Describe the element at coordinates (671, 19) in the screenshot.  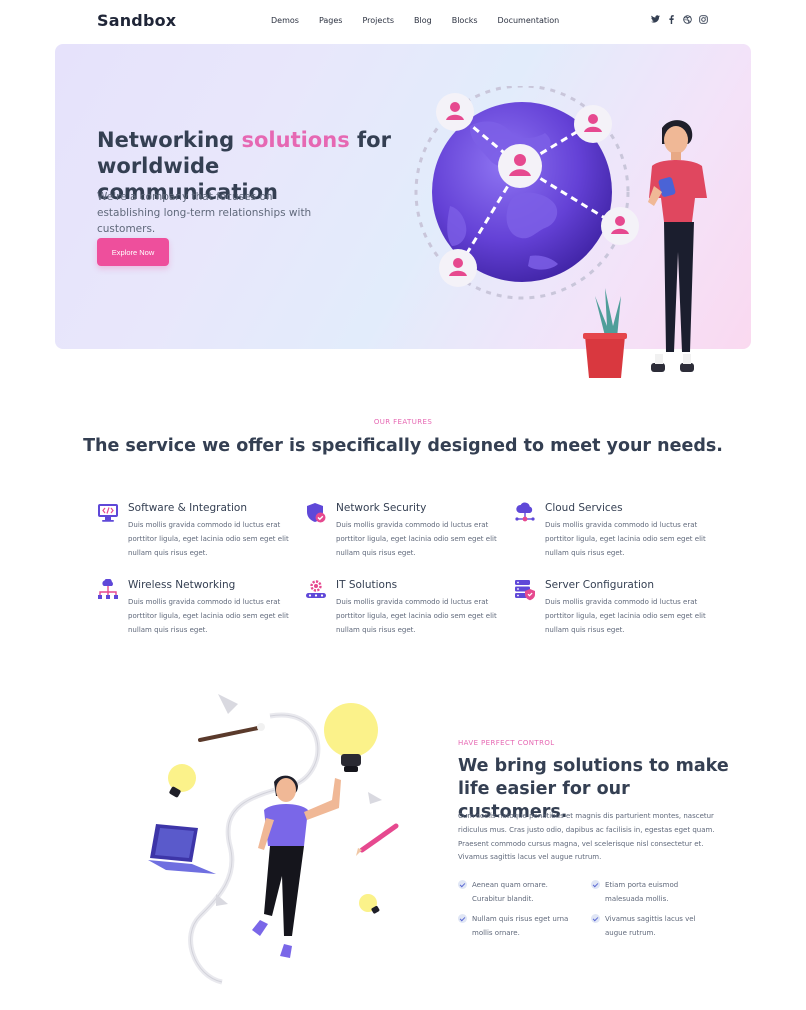
I see `facebook-icon` at that location.